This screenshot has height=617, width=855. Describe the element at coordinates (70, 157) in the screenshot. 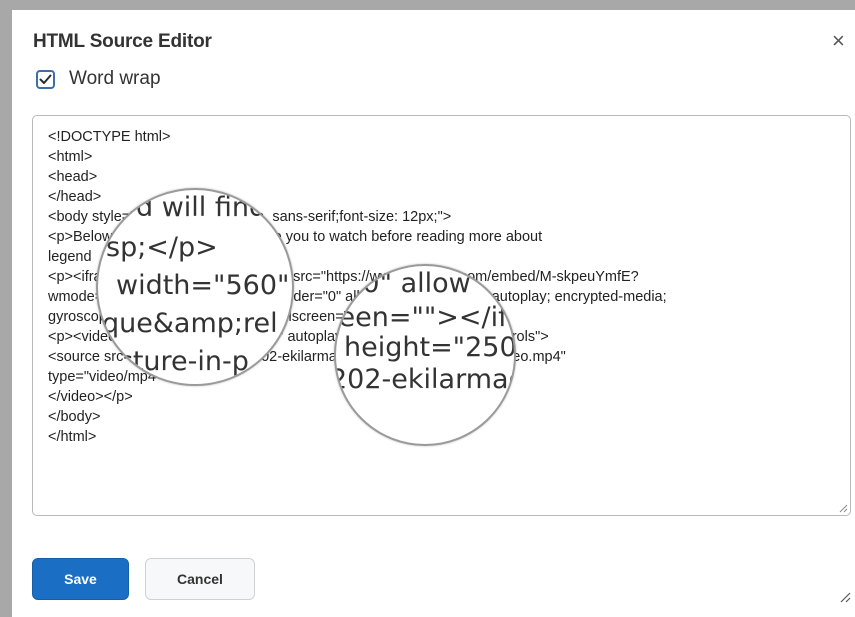

I see `code-line: <html>` at that location.